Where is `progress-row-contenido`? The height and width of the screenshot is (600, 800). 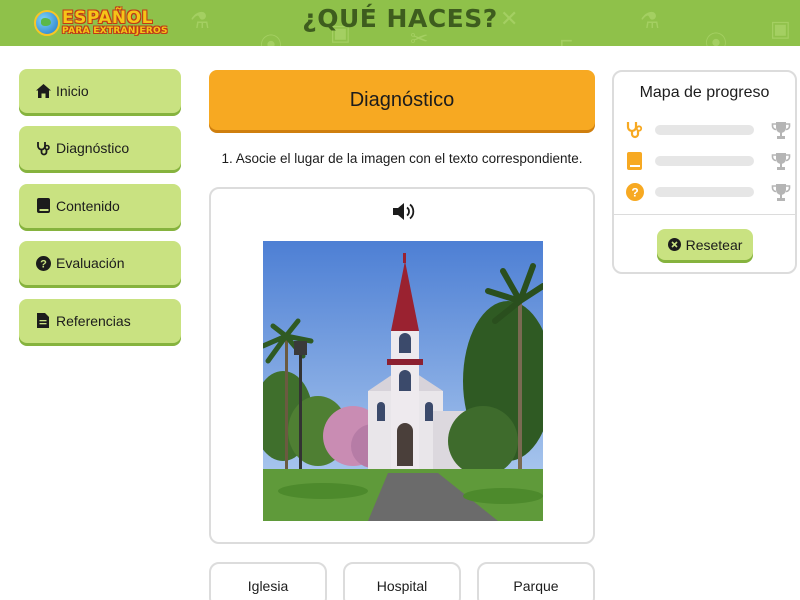
progress-row-contenido is located at coordinates (708, 161).